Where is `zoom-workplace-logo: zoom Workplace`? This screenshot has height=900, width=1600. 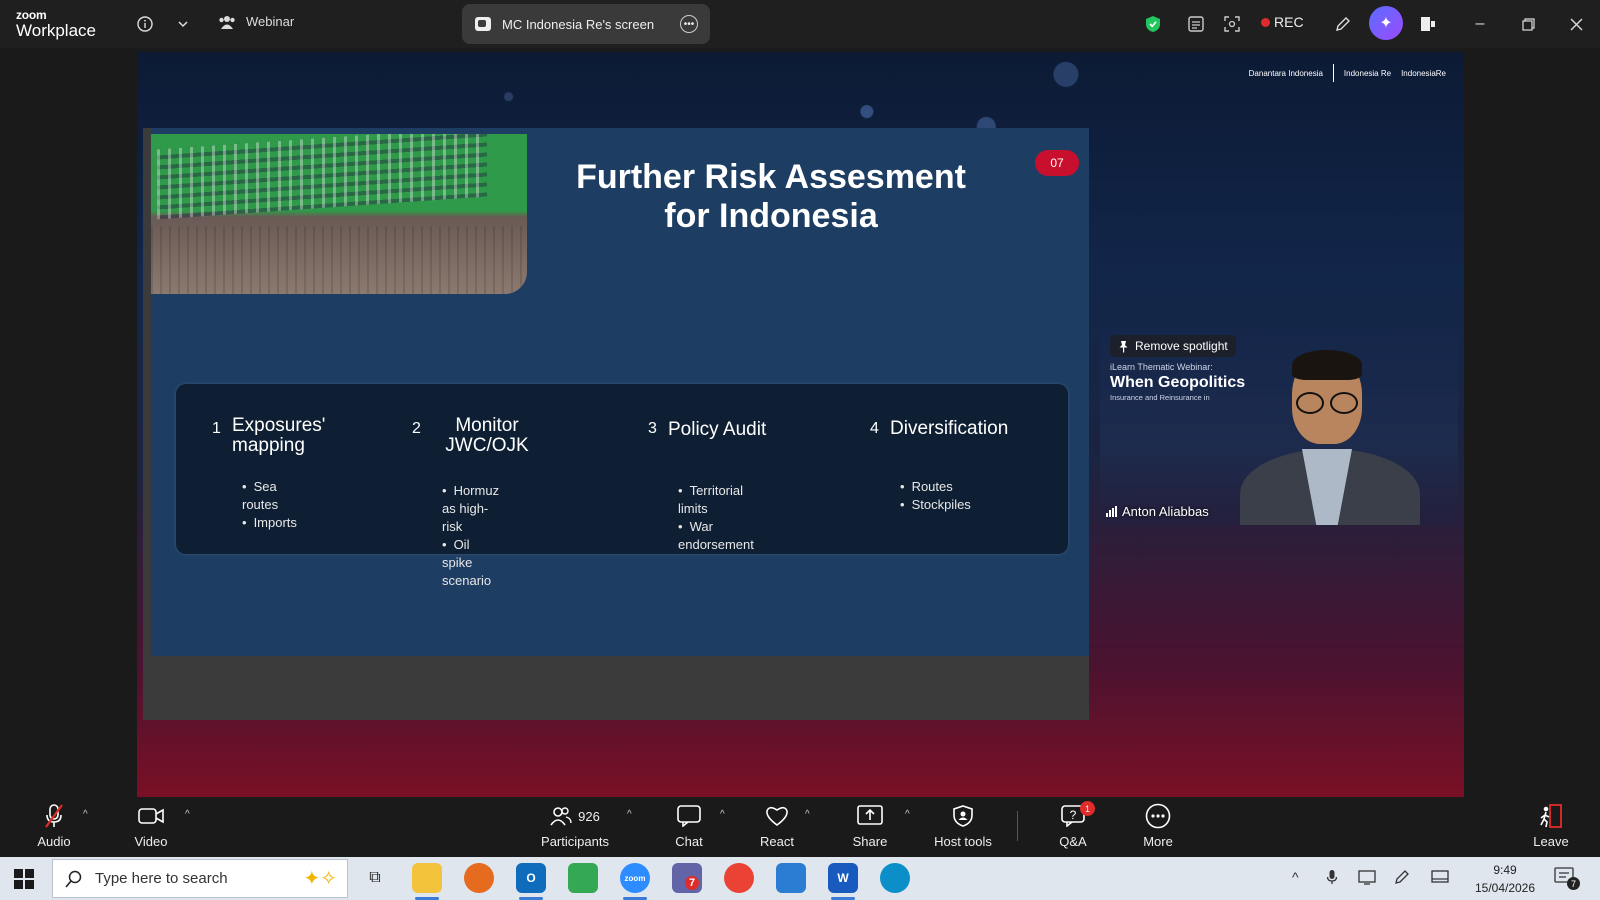 zoom-workplace-logo: zoom Workplace is located at coordinates (56, 24).